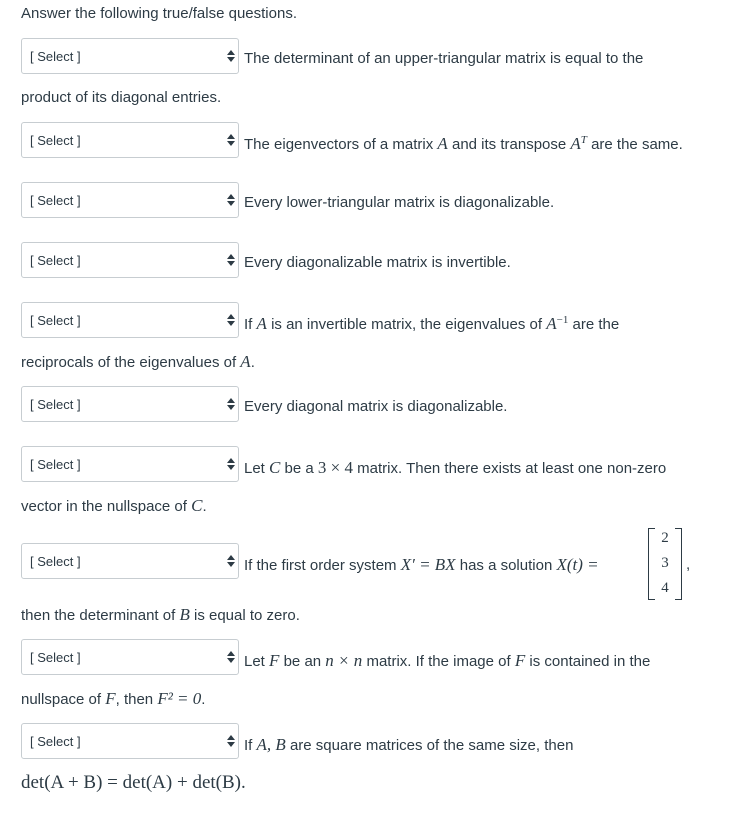 The image size is (730, 814). Describe the element at coordinates (376, 406) in the screenshot. I see `question-6: Every diagonal matrix is diagonalizable.` at that location.